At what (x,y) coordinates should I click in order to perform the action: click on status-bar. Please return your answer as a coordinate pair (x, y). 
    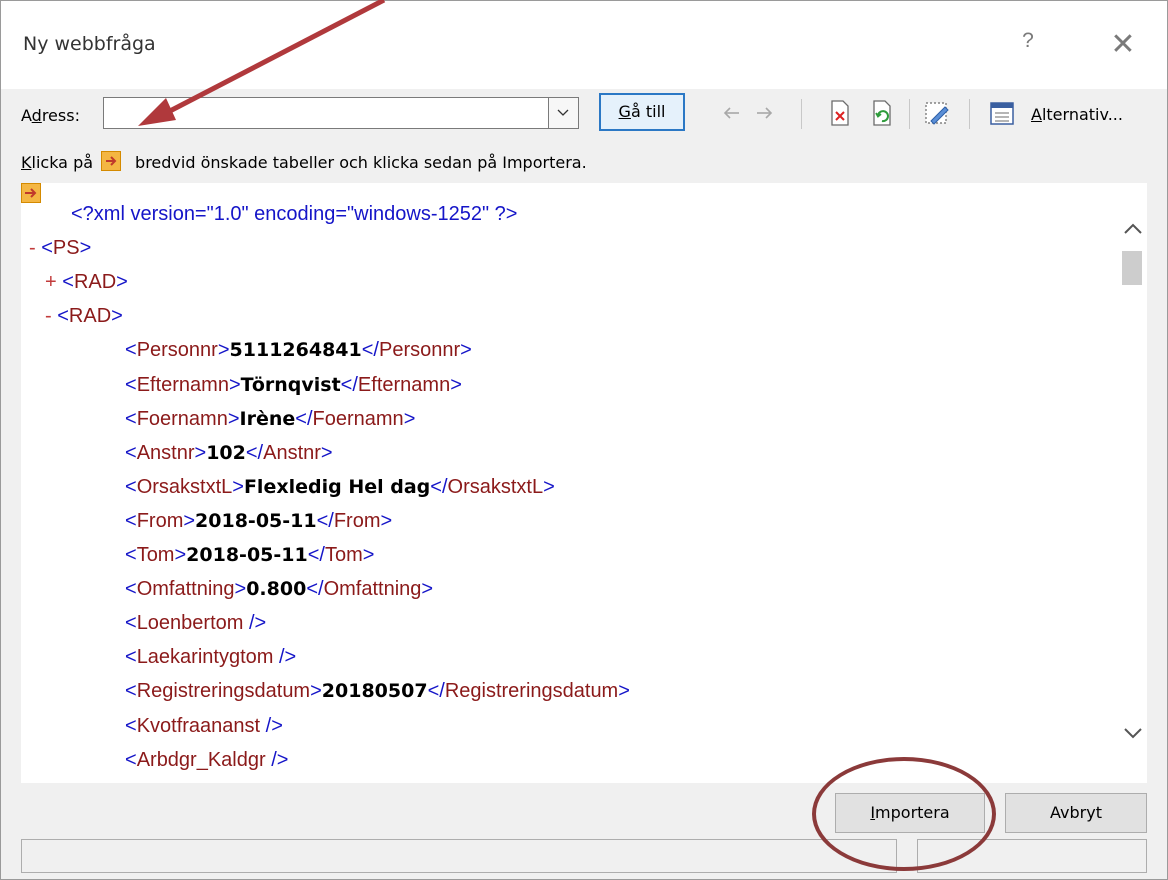
    Looking at the image, I should click on (459, 856).